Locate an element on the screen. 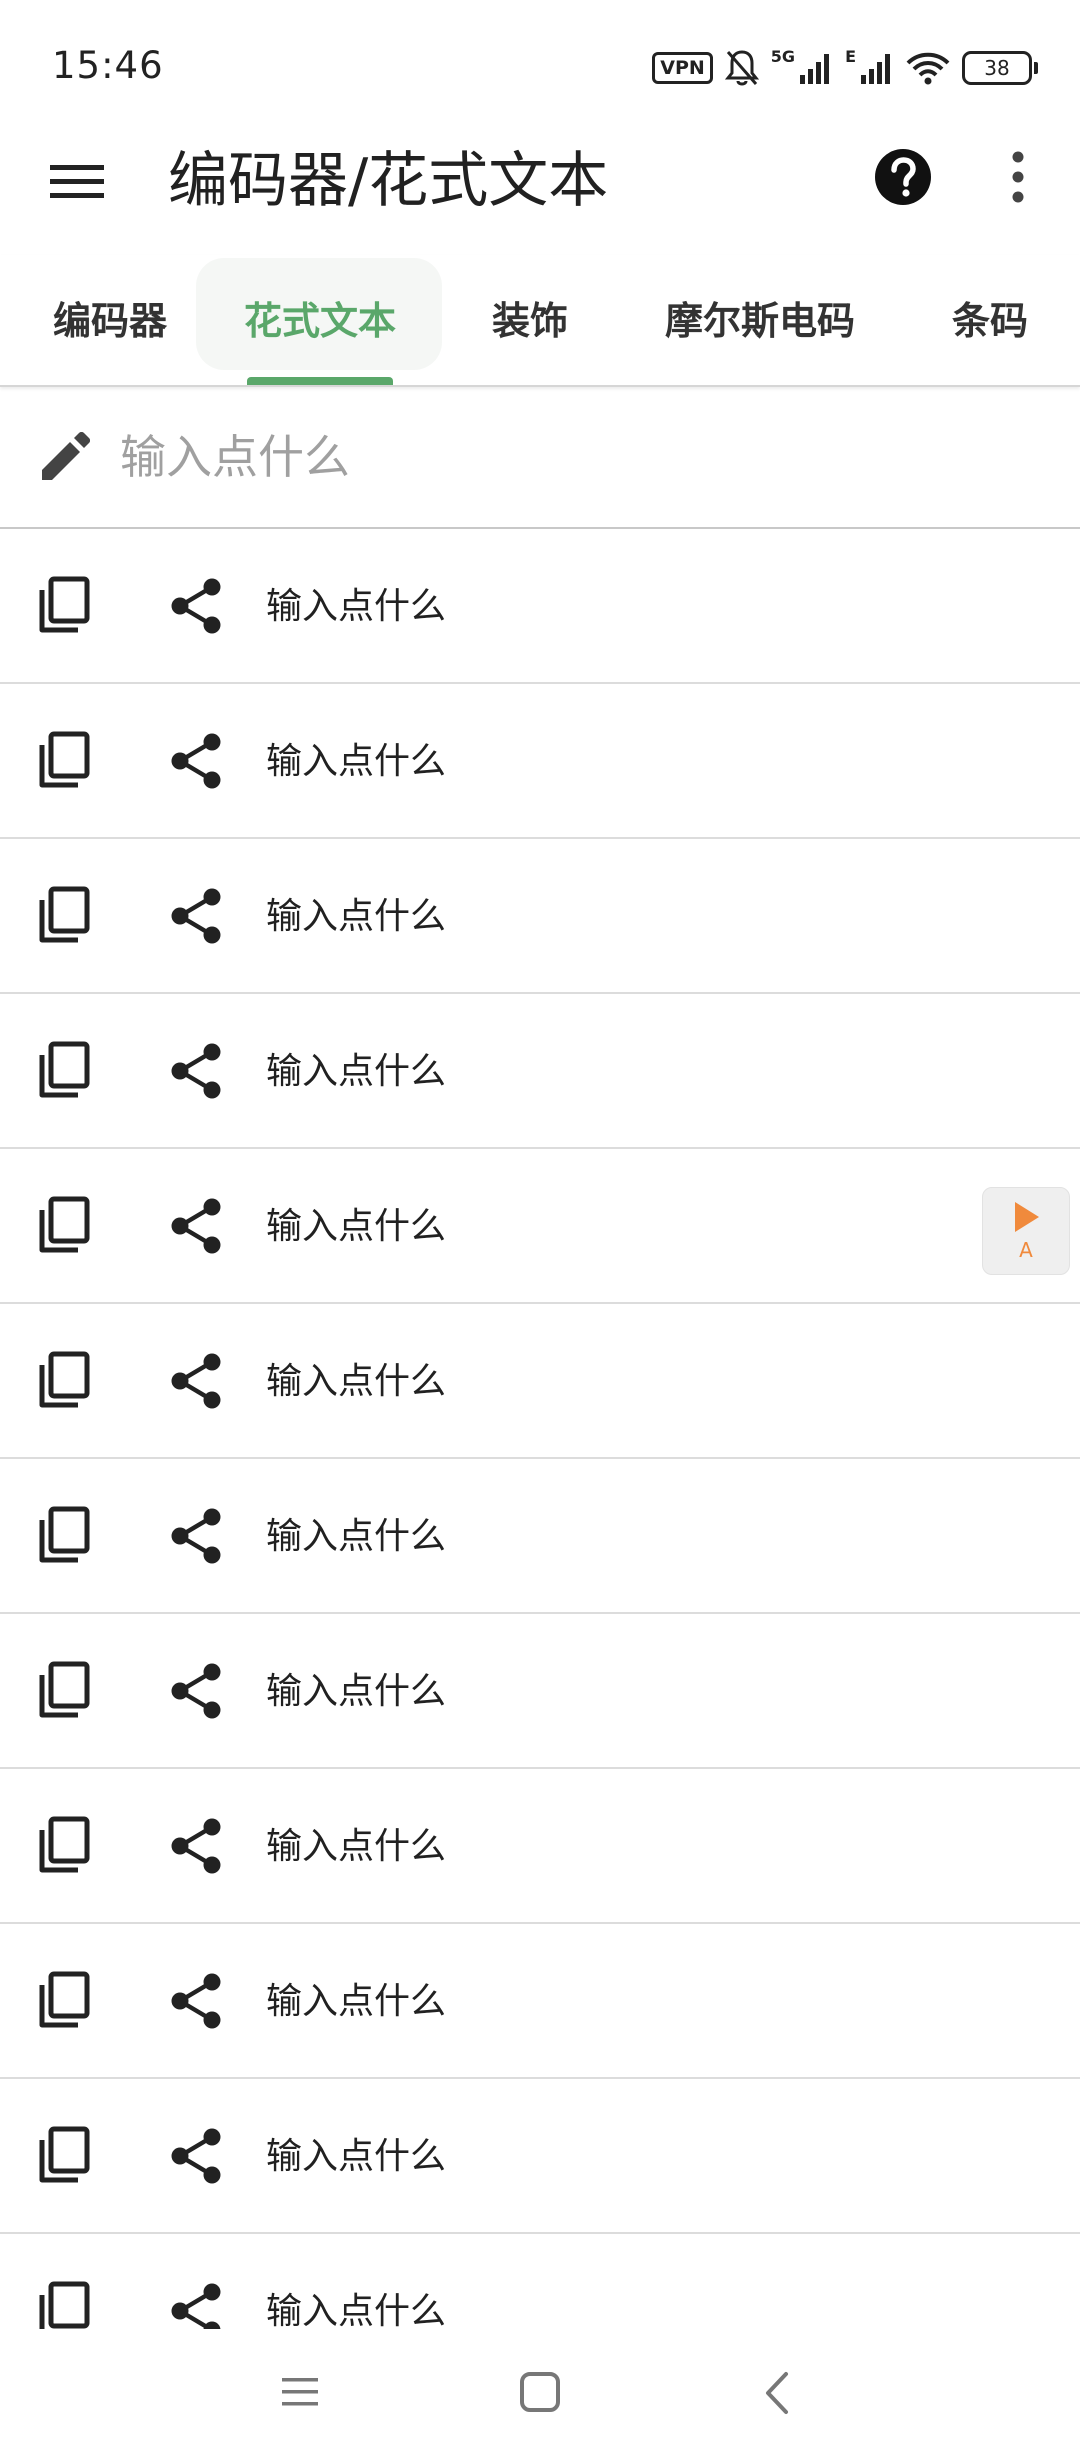 This screenshot has height=2460, width=1080. app-bar: 编码器/花式文本 is located at coordinates (540, 180).